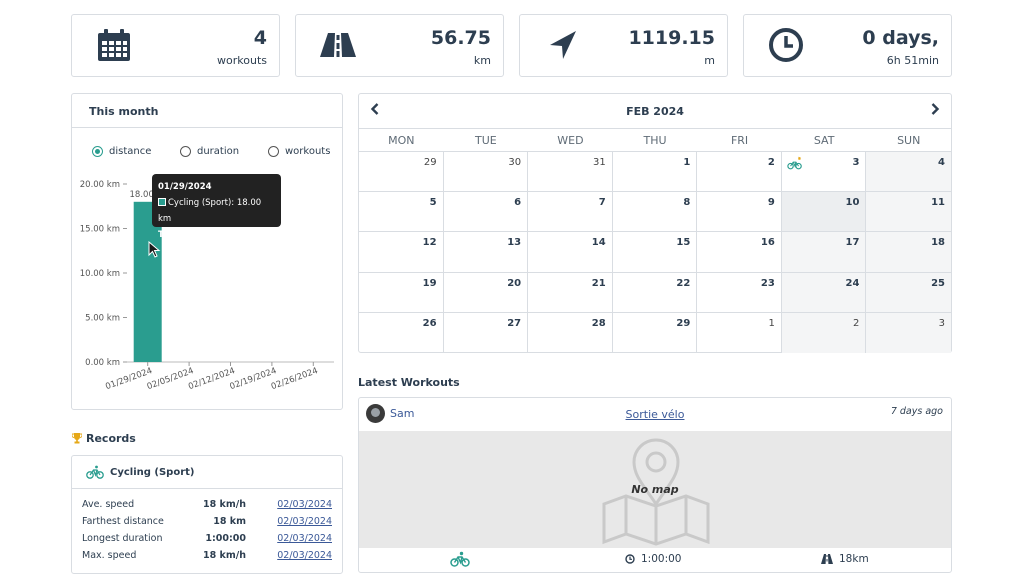 The height and width of the screenshot is (581, 1032). I want to click on calendar-day: 15, so click(655, 252).